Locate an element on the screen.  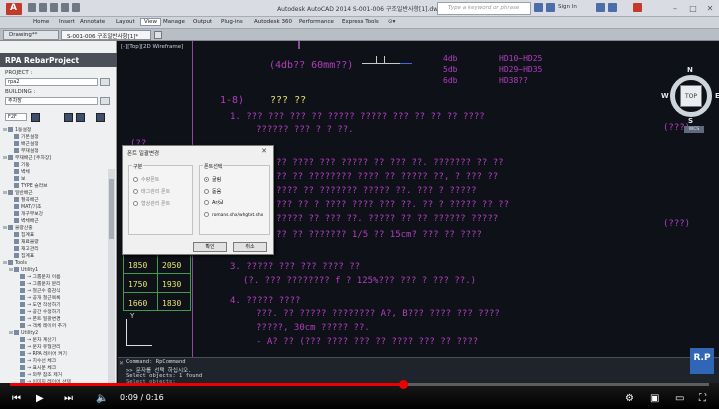
tree-item: ⊟ Utility2 is located at coordinates (23, 333).